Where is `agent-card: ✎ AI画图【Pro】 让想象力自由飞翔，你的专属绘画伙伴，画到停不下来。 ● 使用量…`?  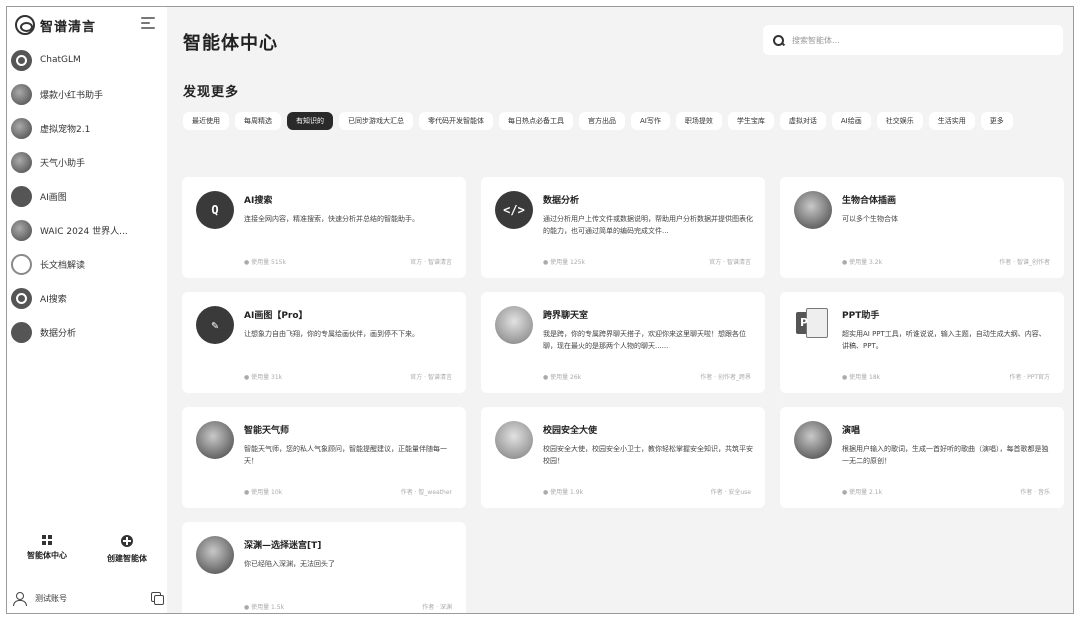
agent-card: ✎ AI画图【Pro】 让想象力自由飞翔，你的专属绘画伙伴，画到停不下来。 ● 使用量… is located at coordinates (324, 342).